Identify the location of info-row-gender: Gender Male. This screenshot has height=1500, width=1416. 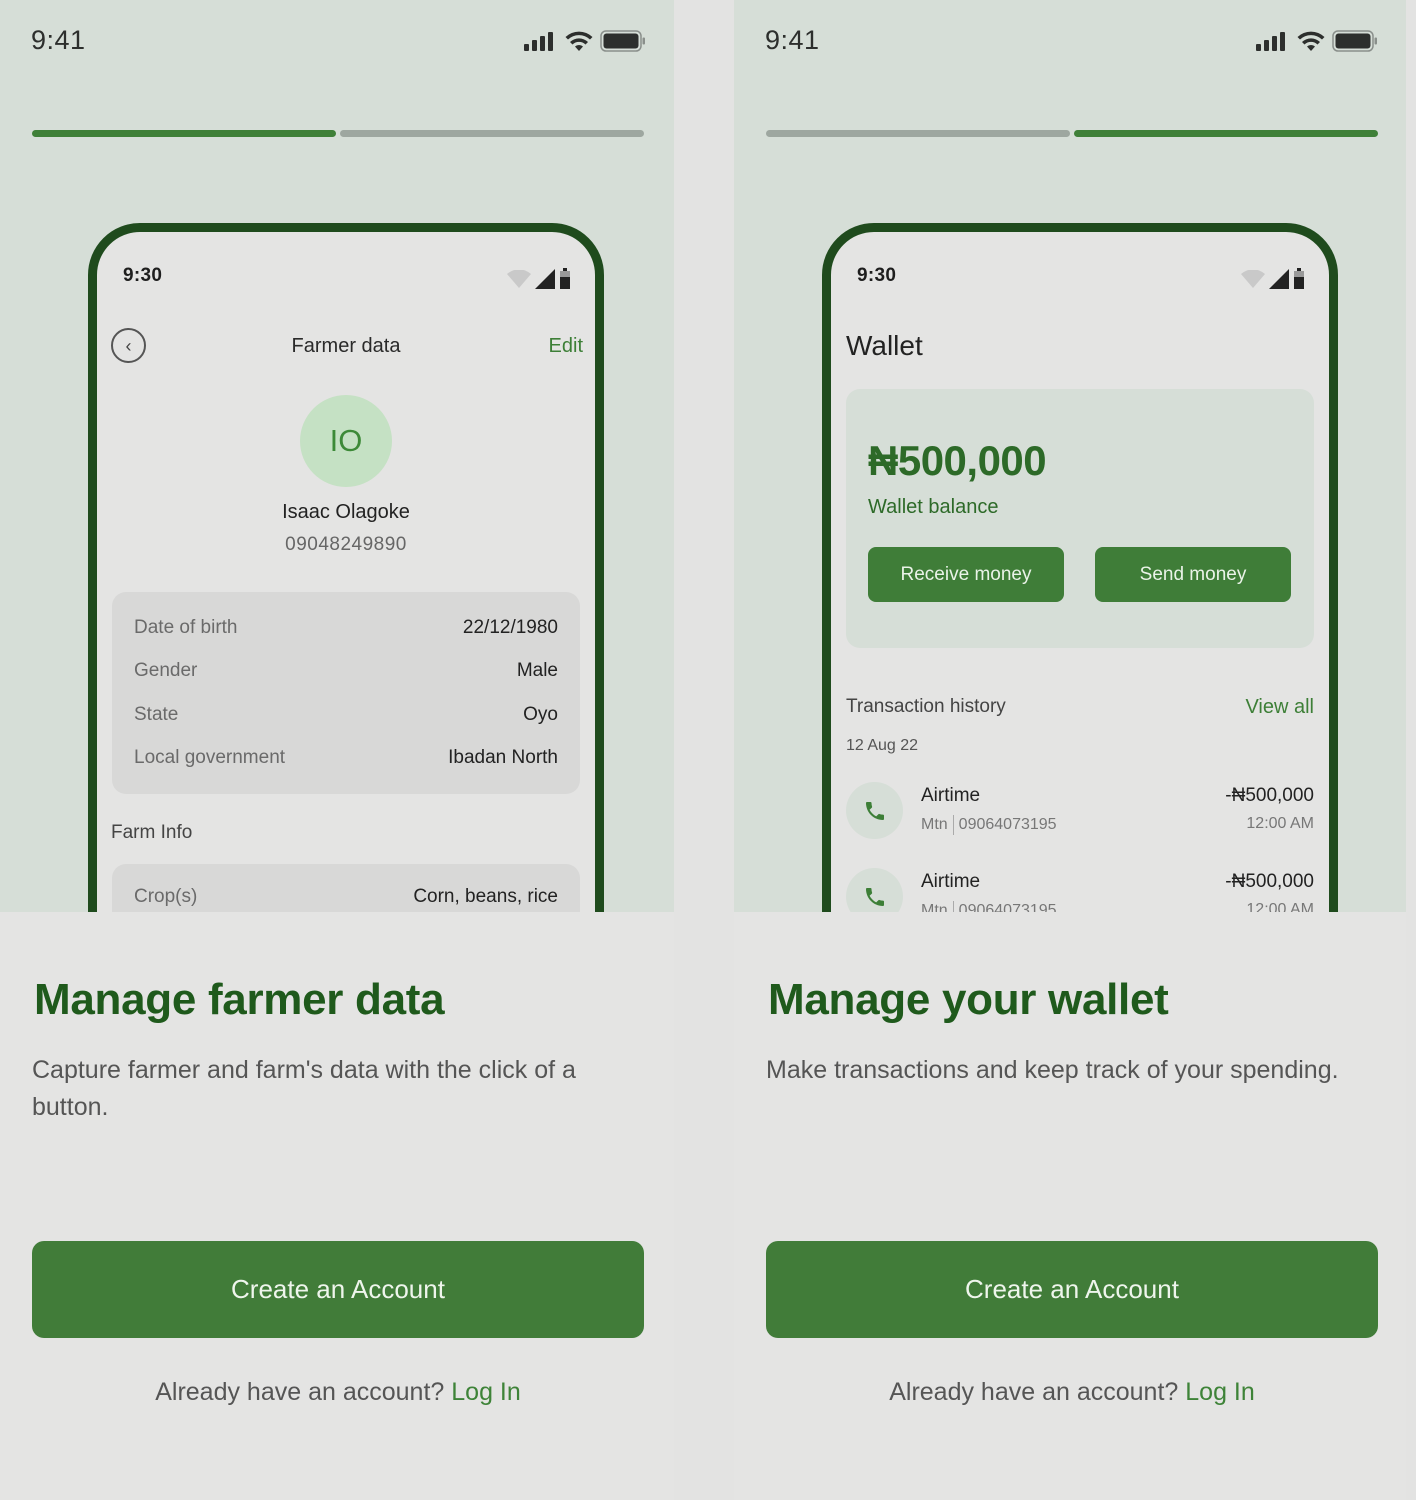
(346, 672).